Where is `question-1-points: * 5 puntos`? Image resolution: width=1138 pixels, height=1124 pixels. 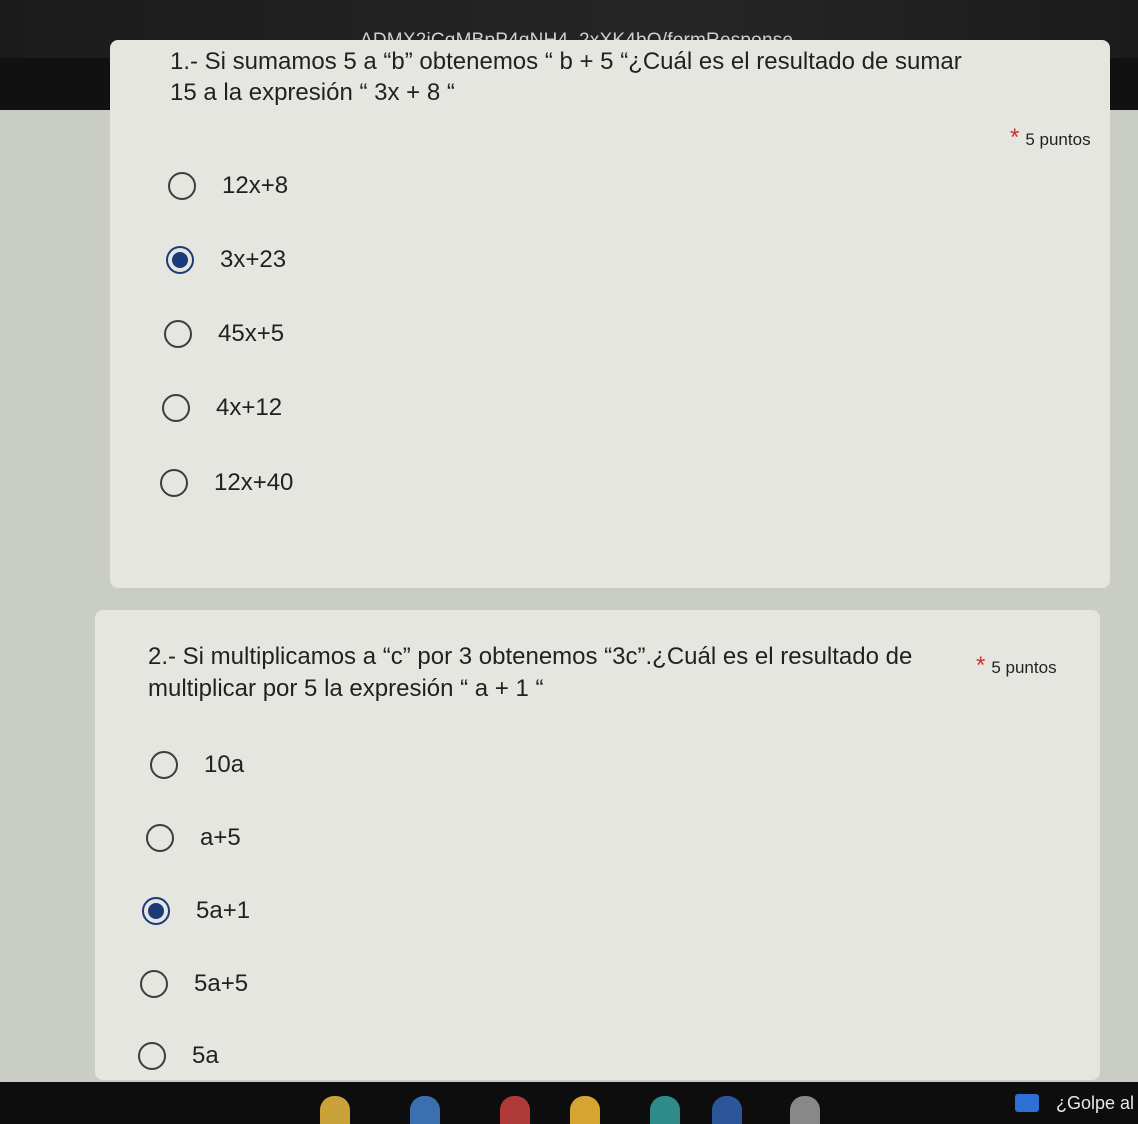
question-1-points: * 5 puntos is located at coordinates (1050, 138).